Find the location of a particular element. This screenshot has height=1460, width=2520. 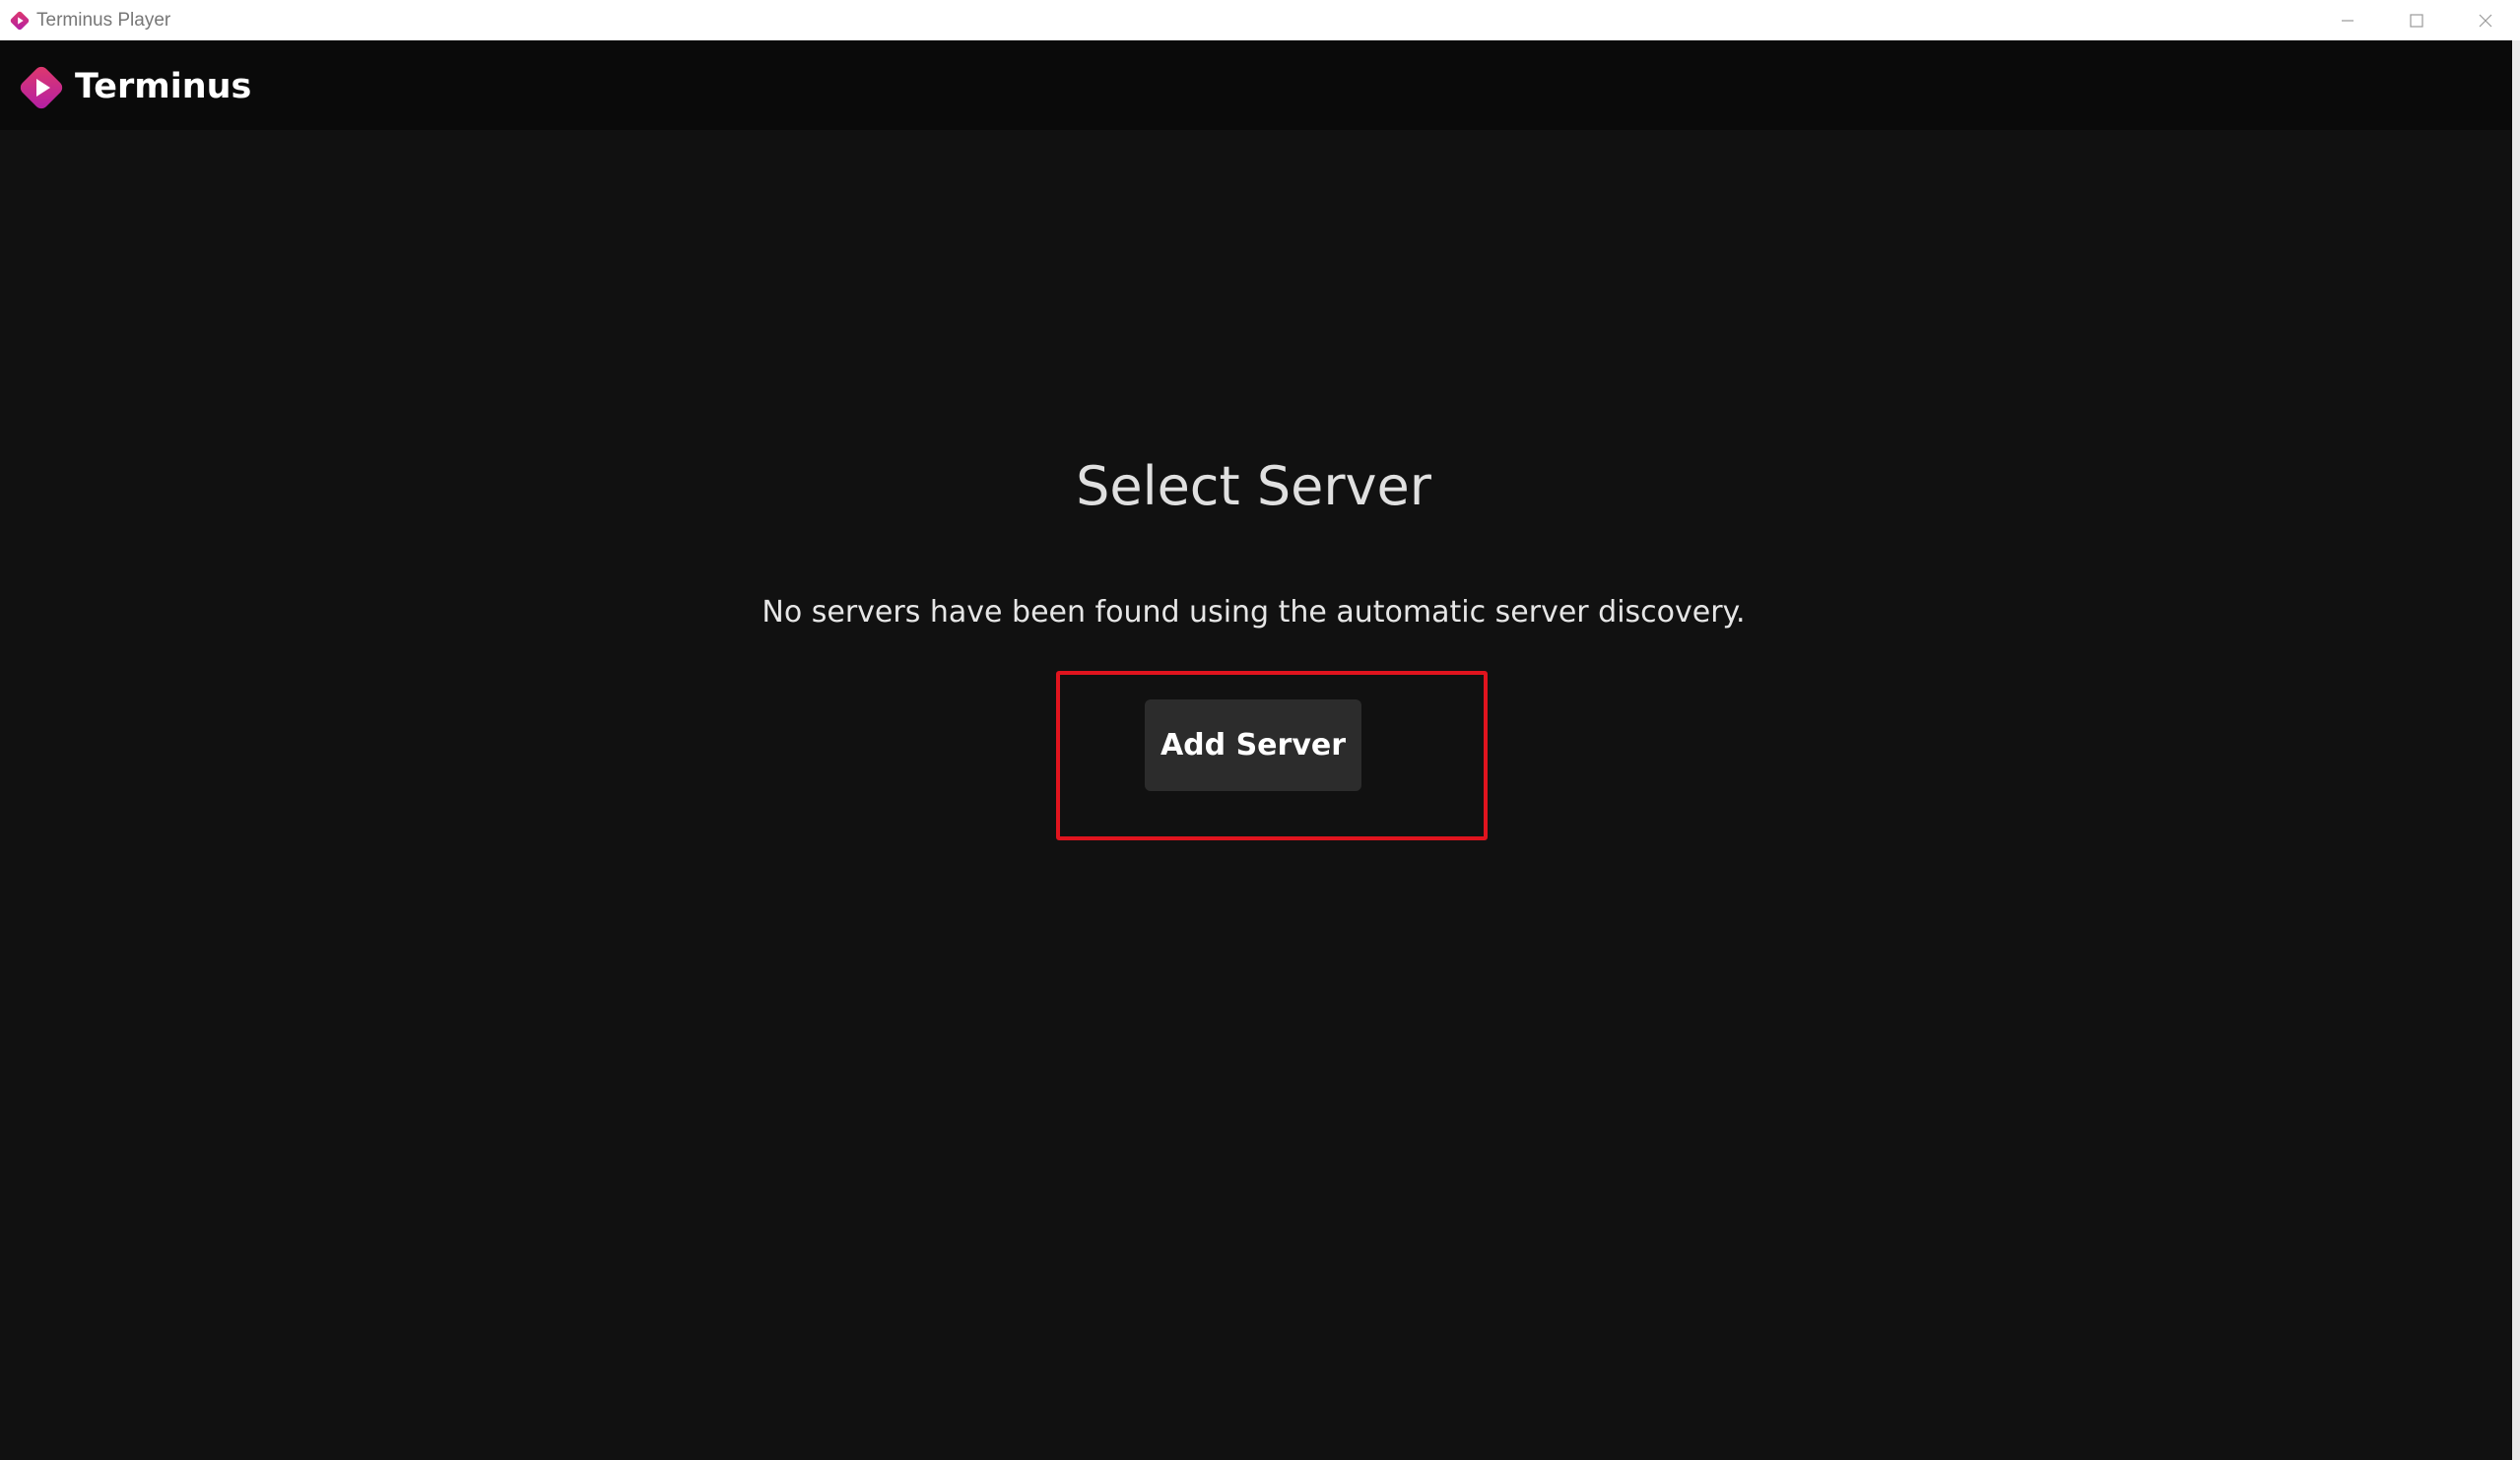

app-header: Terminus is located at coordinates (1256, 85).